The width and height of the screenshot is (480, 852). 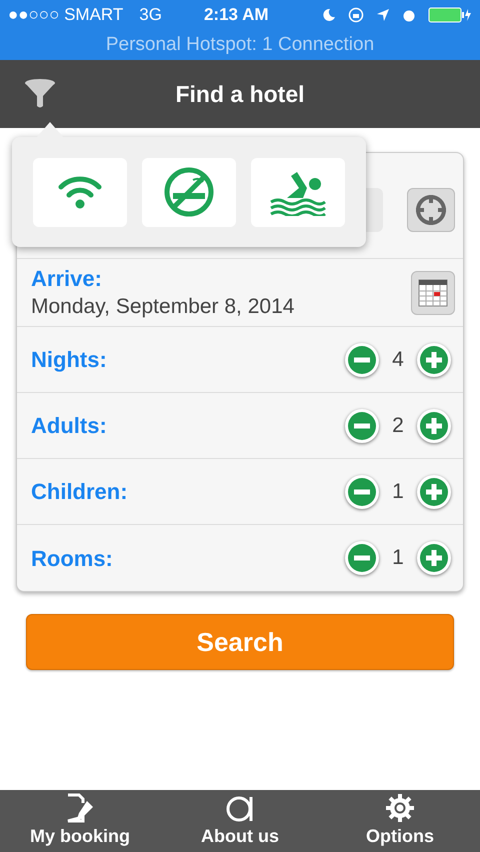 What do you see at coordinates (69, 360) in the screenshot?
I see `counter-label: Nights:` at bounding box center [69, 360].